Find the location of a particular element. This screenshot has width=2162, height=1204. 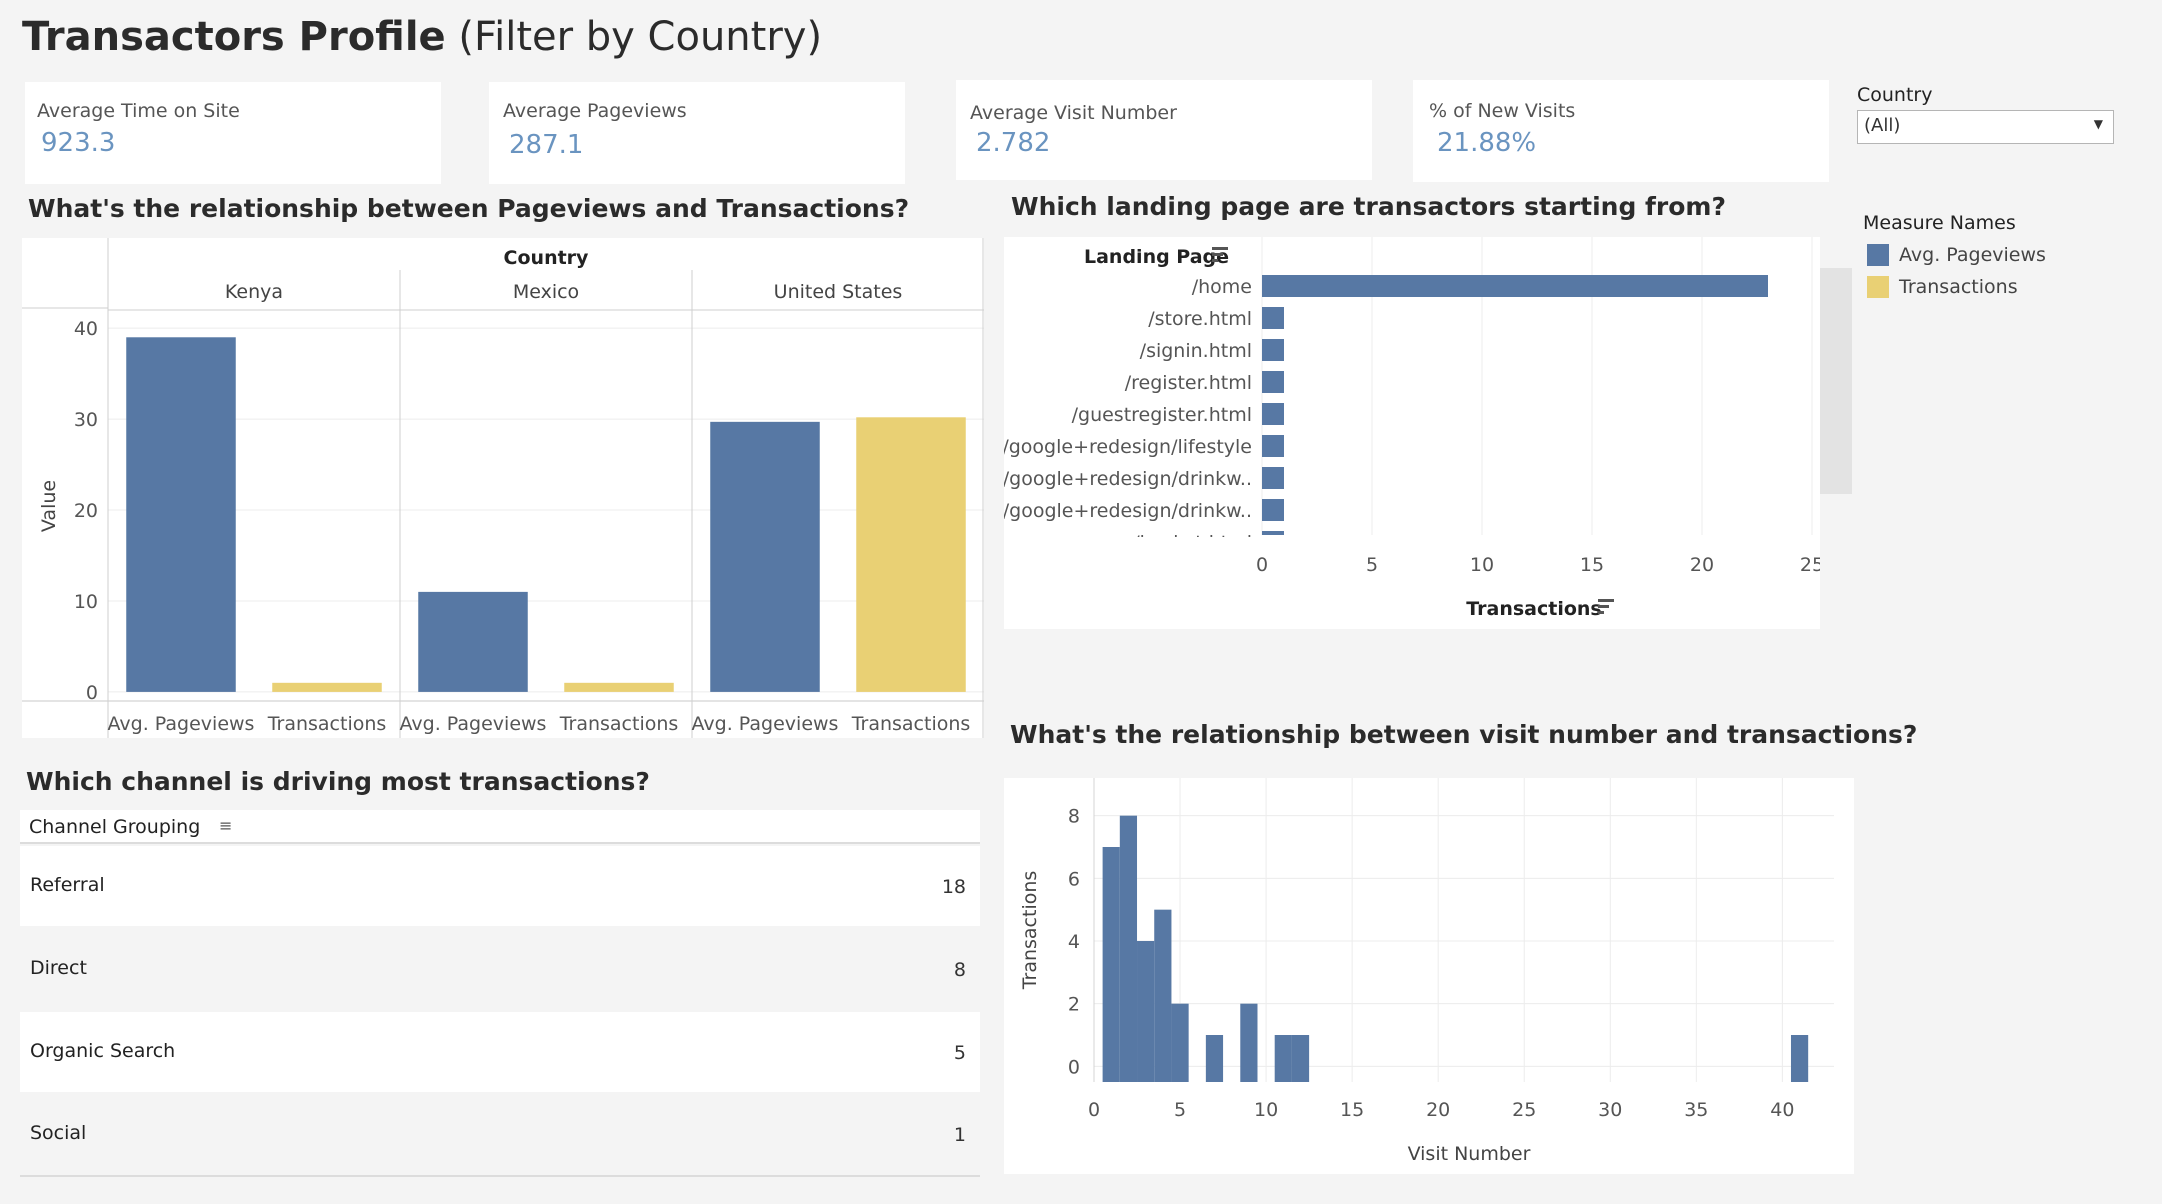

y-tick-label: /google+redesign/drinkw.. is located at coordinates (1128, 479).